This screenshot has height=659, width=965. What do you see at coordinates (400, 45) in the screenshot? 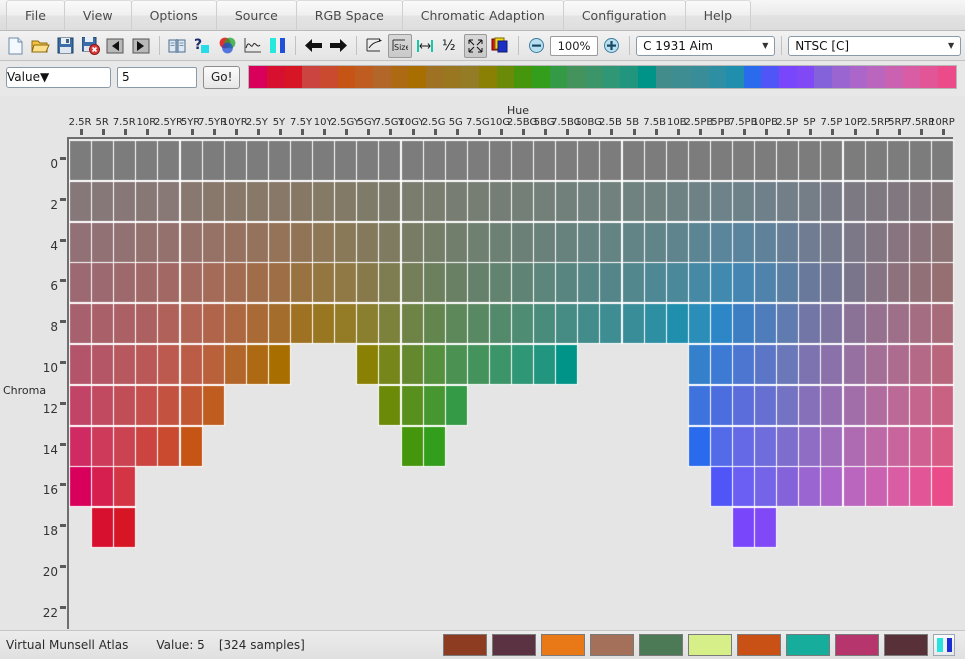
I see `size-icon: Size` at bounding box center [400, 45].